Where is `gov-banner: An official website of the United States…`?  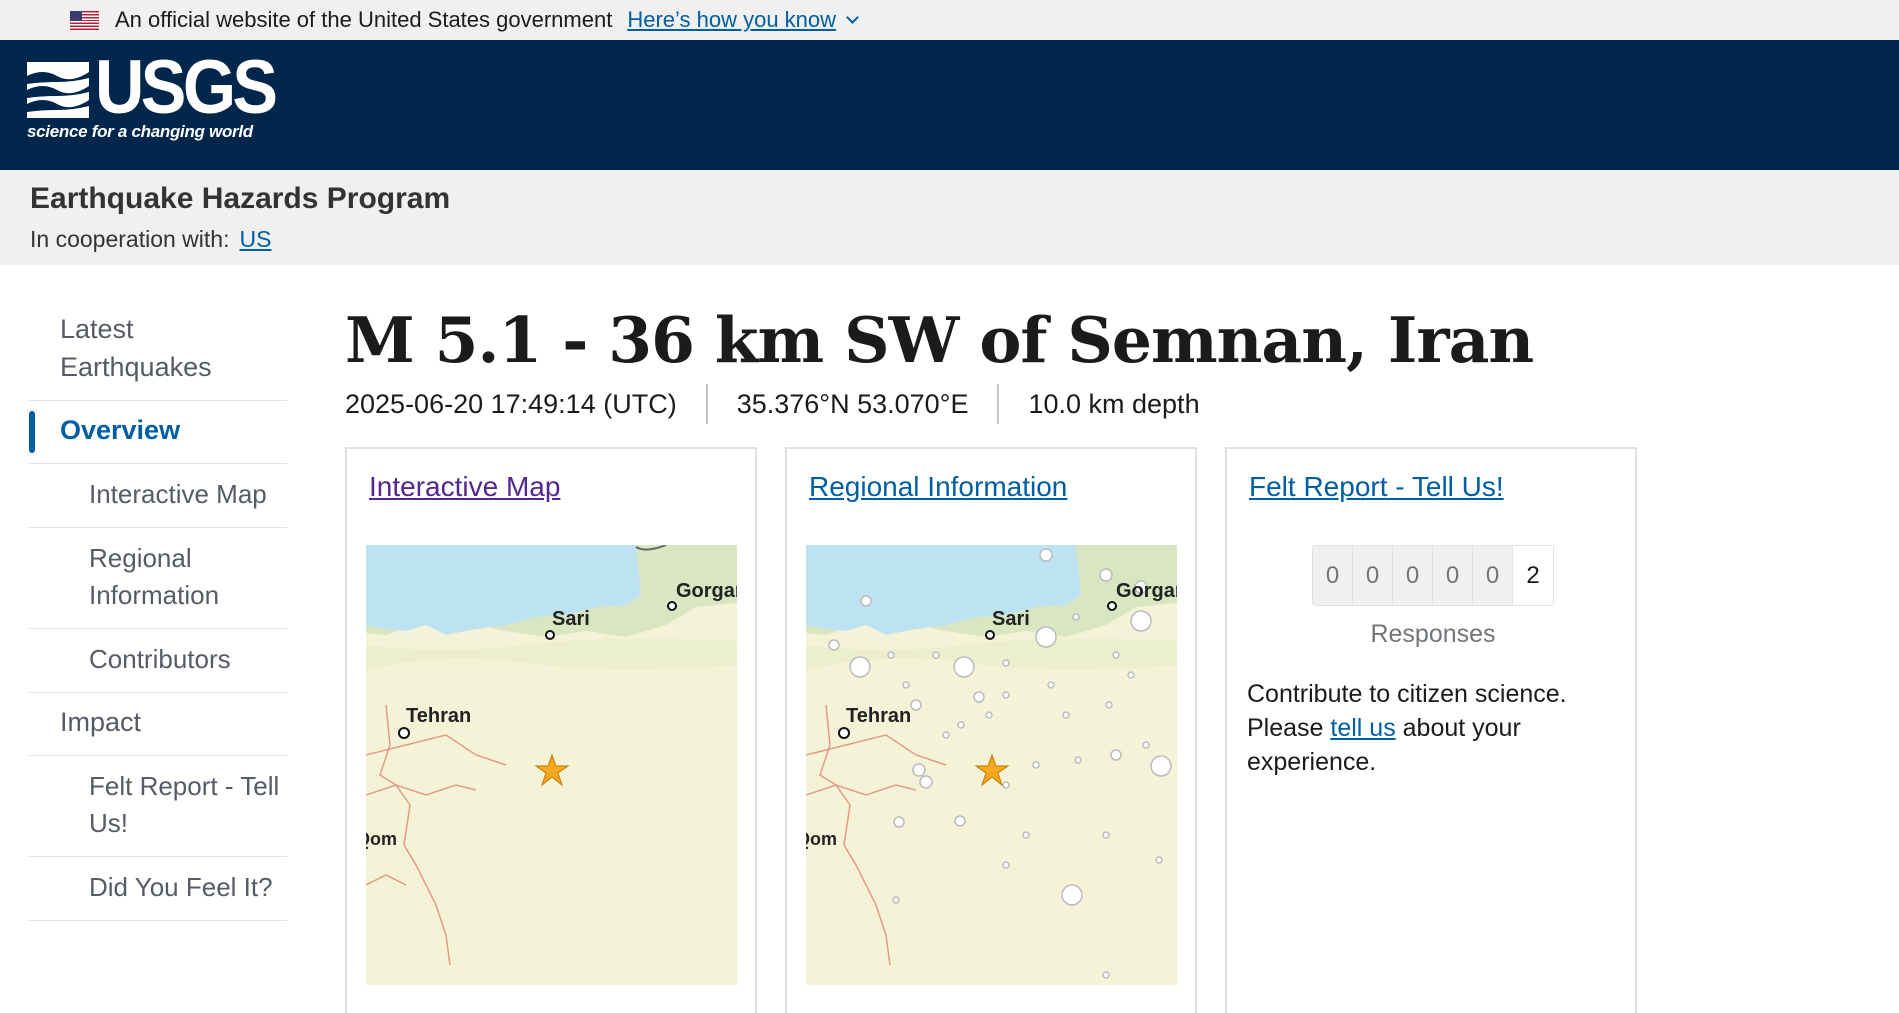 gov-banner: An official website of the United States… is located at coordinates (949, 20).